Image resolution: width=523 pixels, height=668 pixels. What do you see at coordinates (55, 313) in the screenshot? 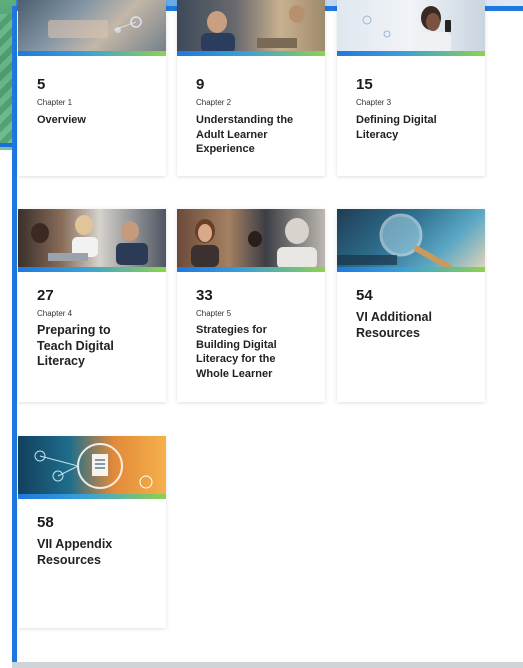
I see `chapter-label: Chapter 4` at bounding box center [55, 313].